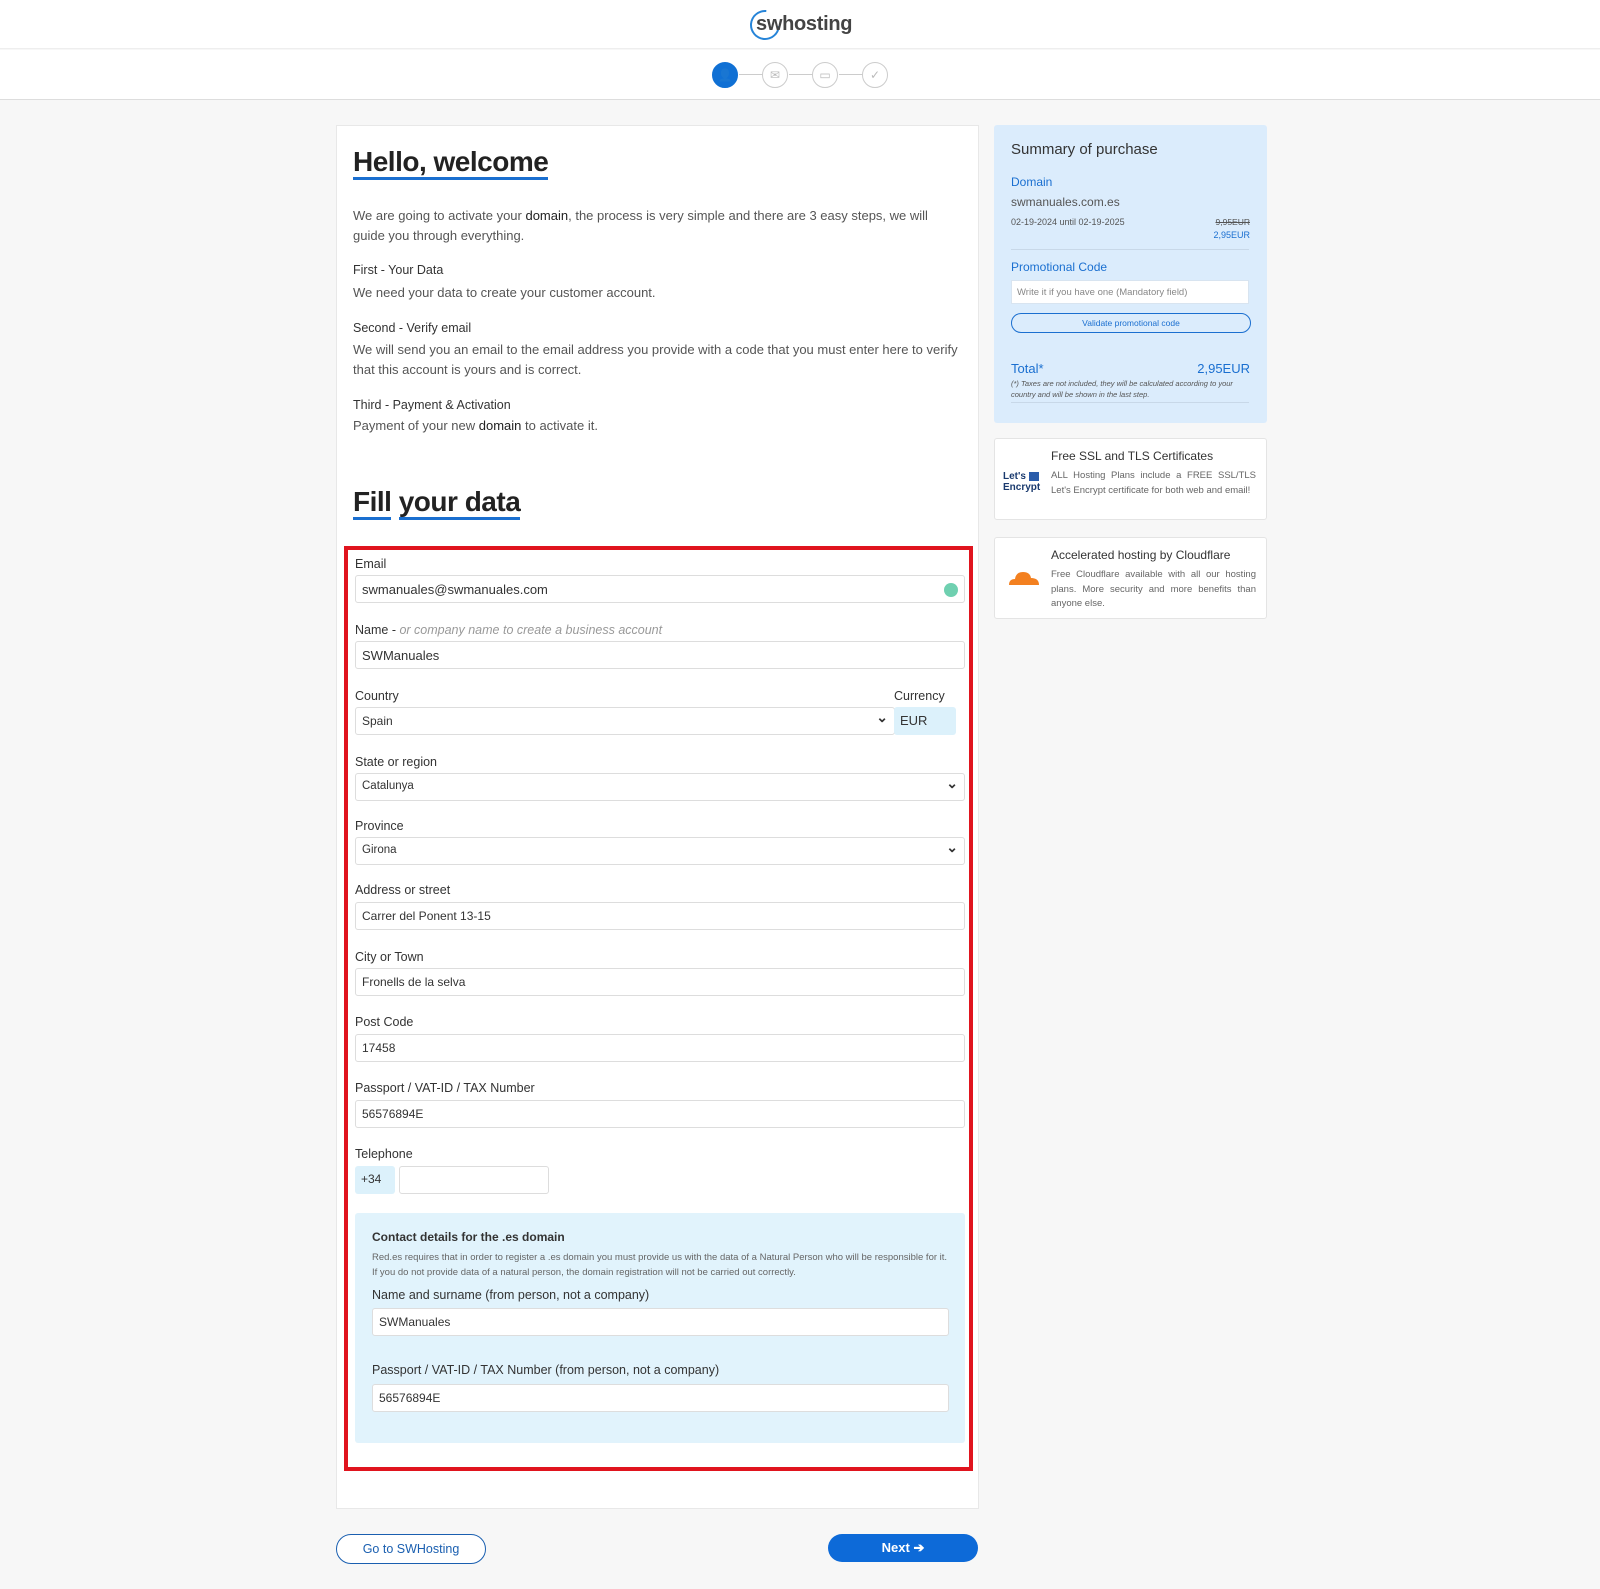 The image size is (1600, 1589). I want to click on taxid-label: Passport / VAT-ID / TAX Number, so click(445, 1088).